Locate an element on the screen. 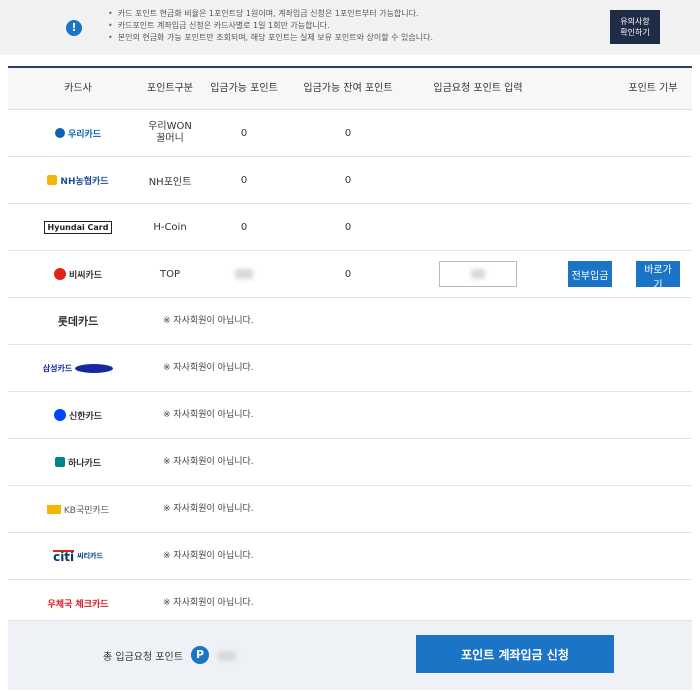 Image resolution: width=700 pixels, height=697 pixels. card-name: 우리카드 is located at coordinates (84, 134).